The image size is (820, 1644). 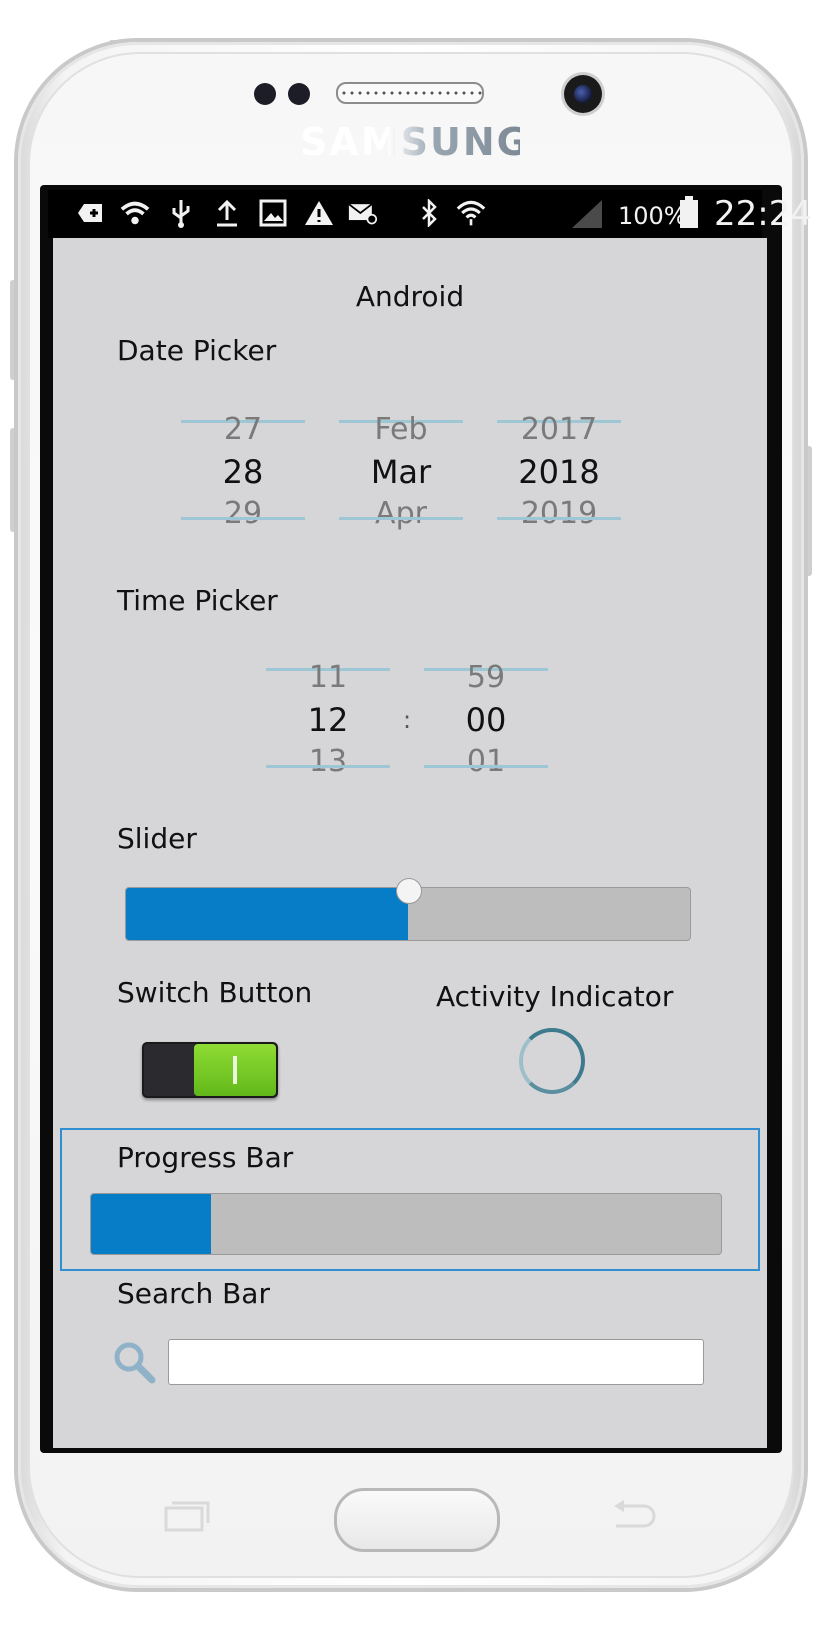 I want to click on date-picker-year: 2017 2018 2019, so click(x=559, y=472).